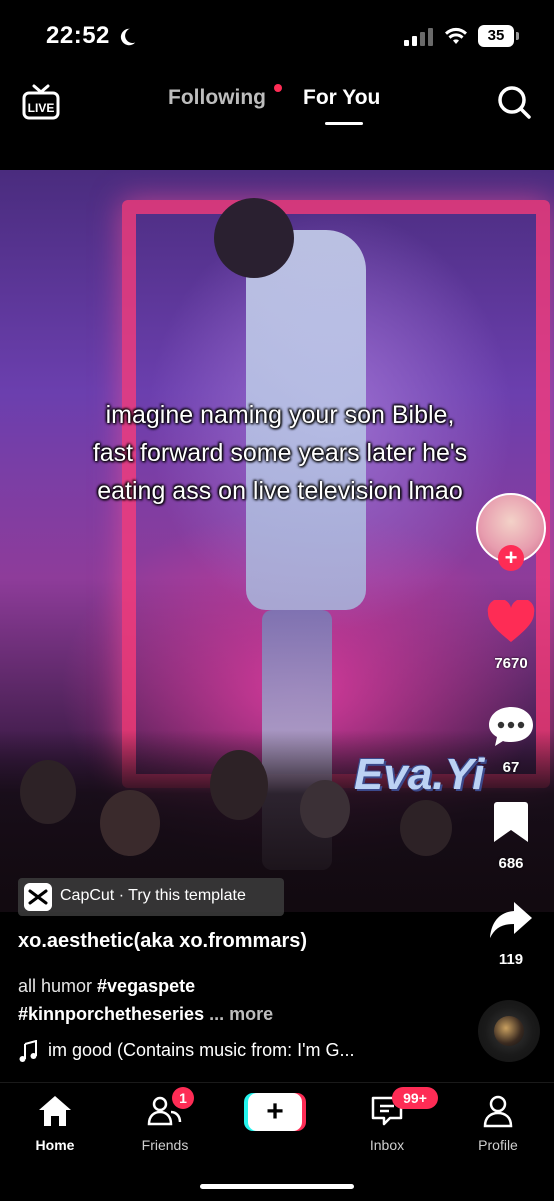 The image size is (554, 1201). Describe the element at coordinates (511, 663) in the screenshot. I see `like-count: 7670` at that location.